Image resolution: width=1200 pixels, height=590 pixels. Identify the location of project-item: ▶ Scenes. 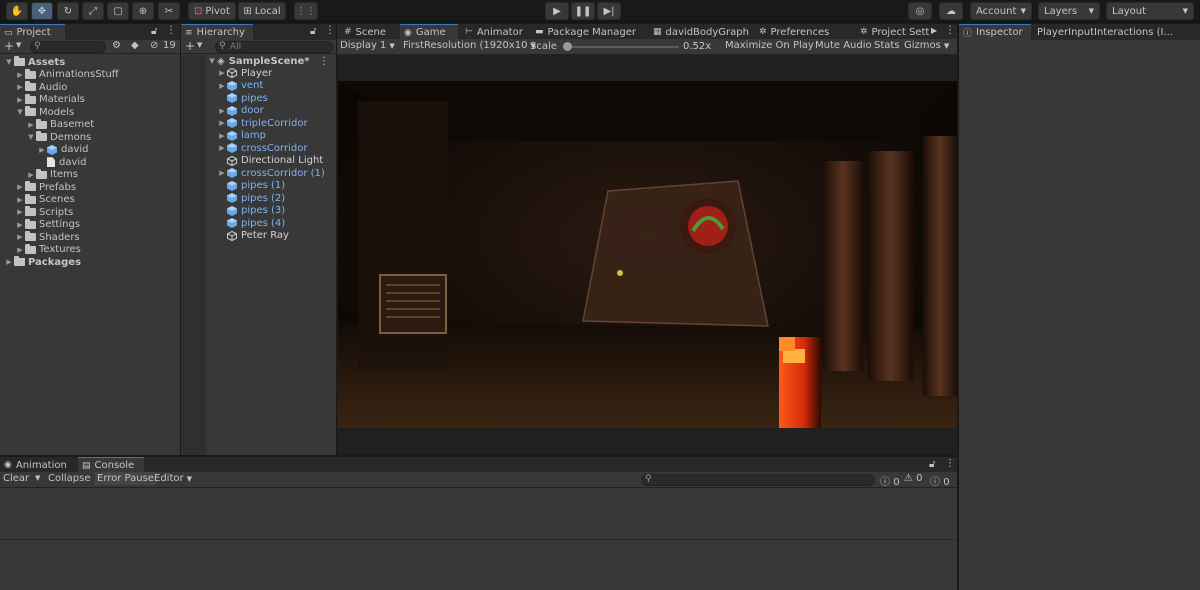
(45, 200).